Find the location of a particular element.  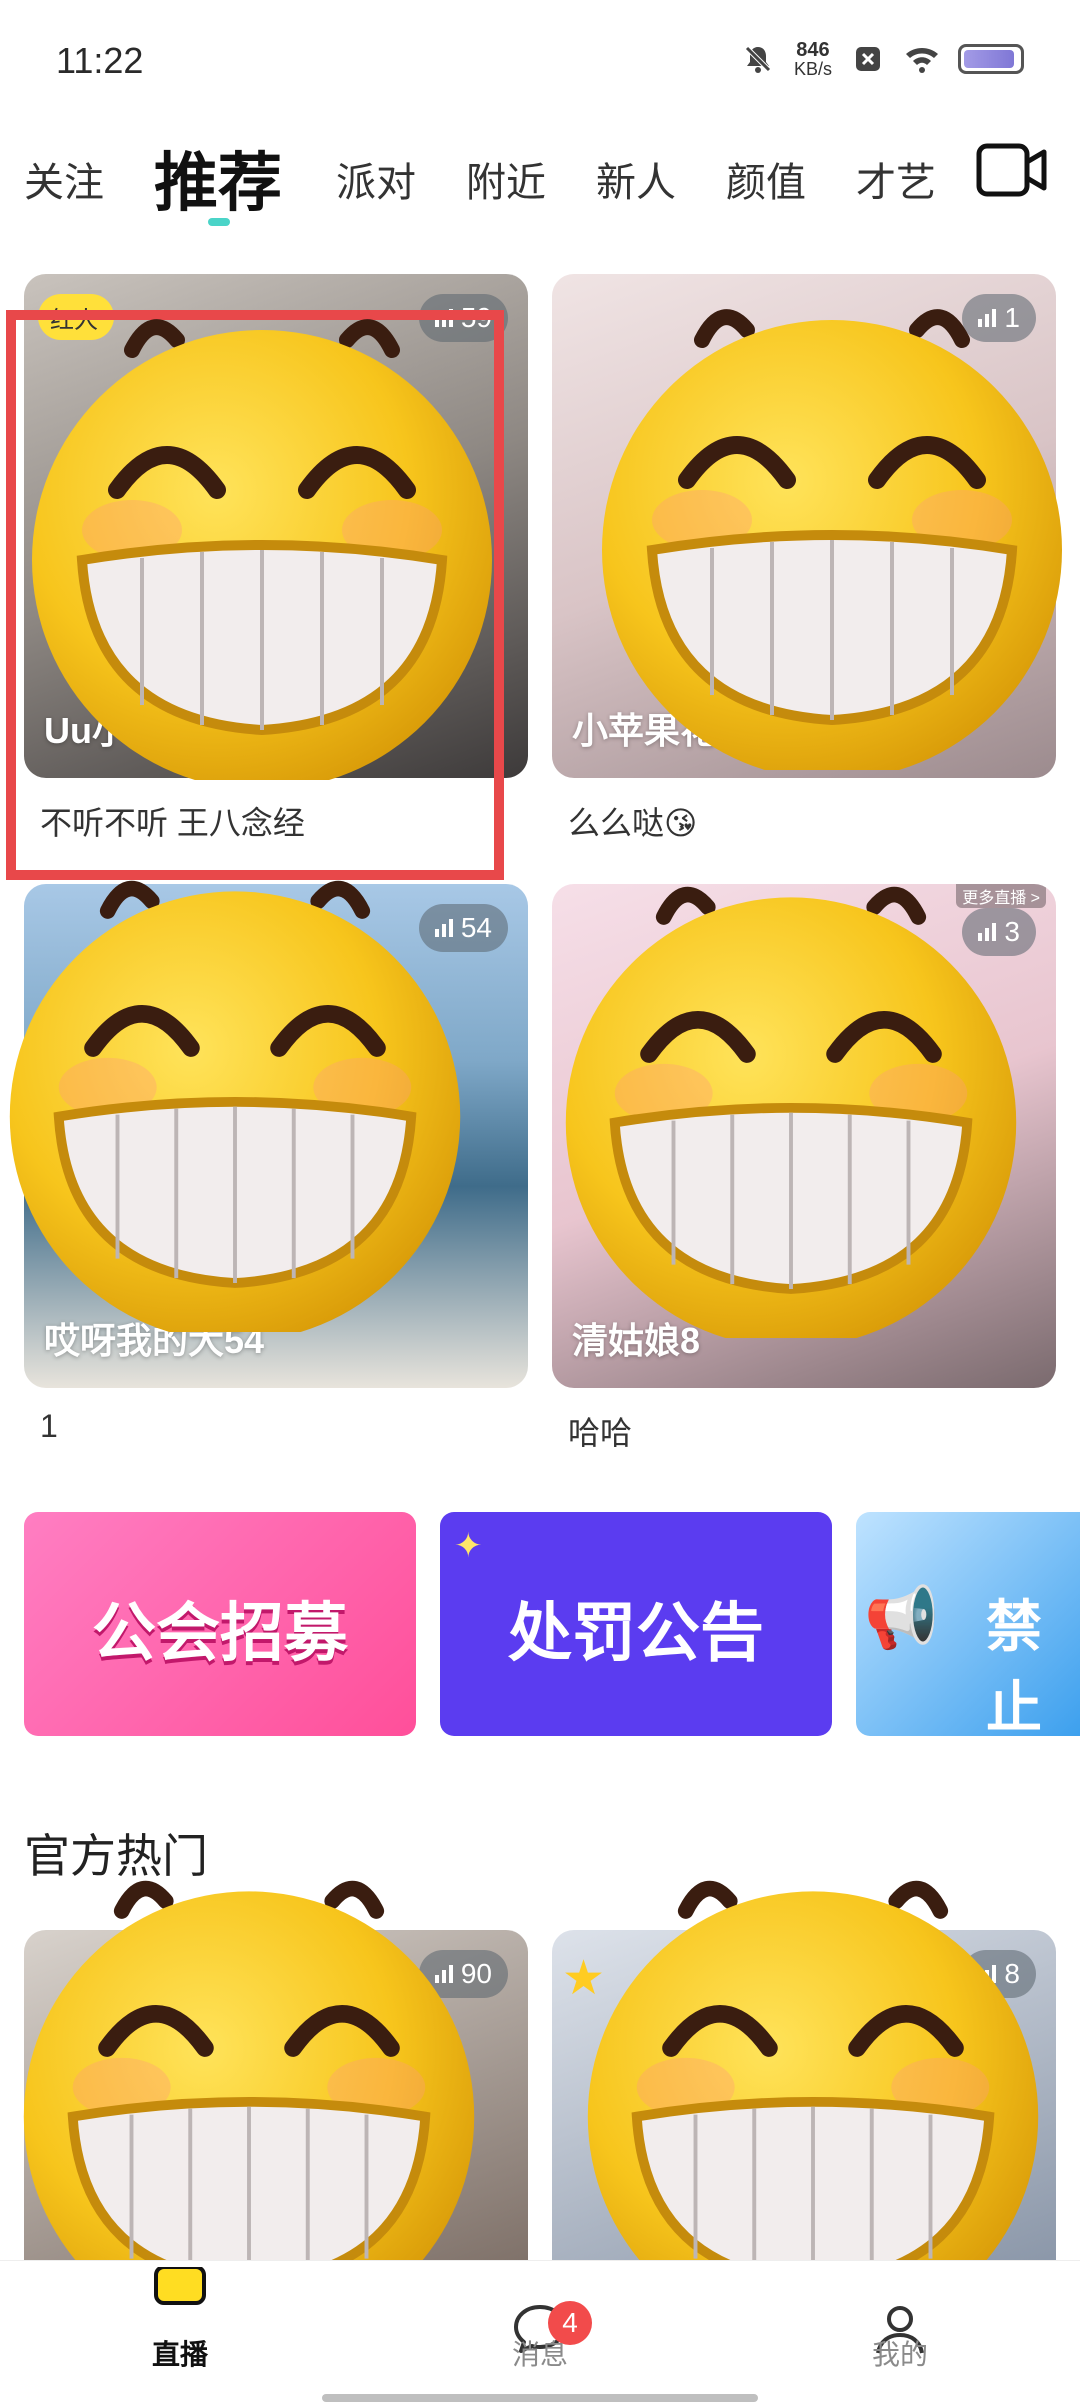

mute-bell-icon is located at coordinates (758, 59).